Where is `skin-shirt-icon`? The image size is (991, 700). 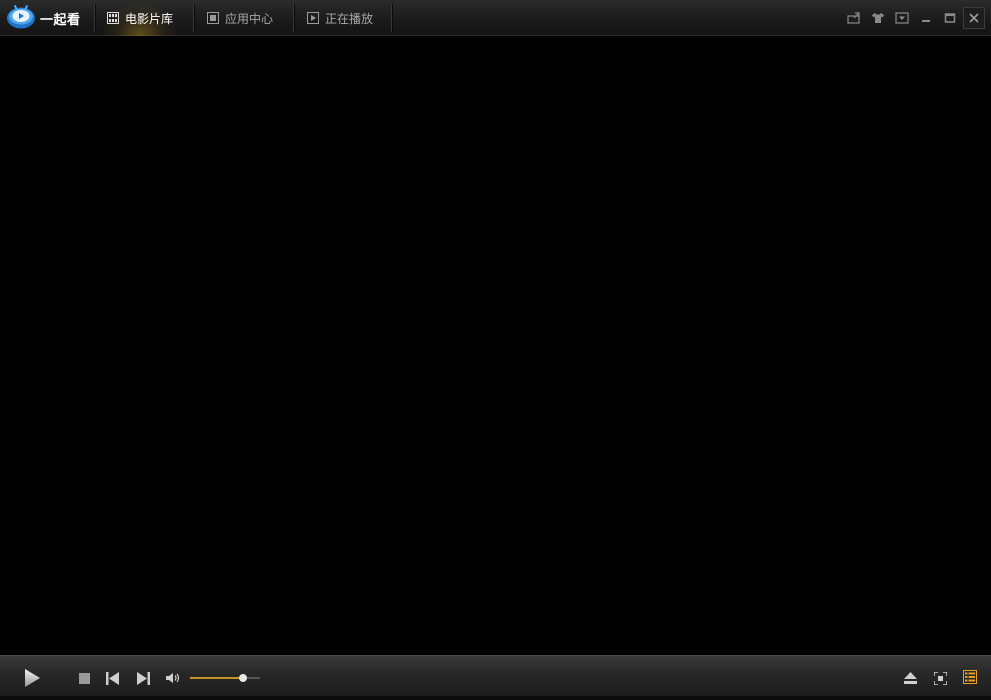
skin-shirt-icon is located at coordinates (878, 18).